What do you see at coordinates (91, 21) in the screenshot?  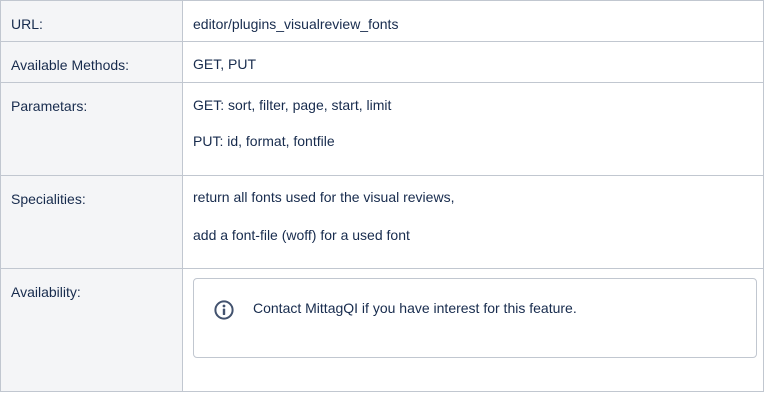 I see `key-cell: URL:` at bounding box center [91, 21].